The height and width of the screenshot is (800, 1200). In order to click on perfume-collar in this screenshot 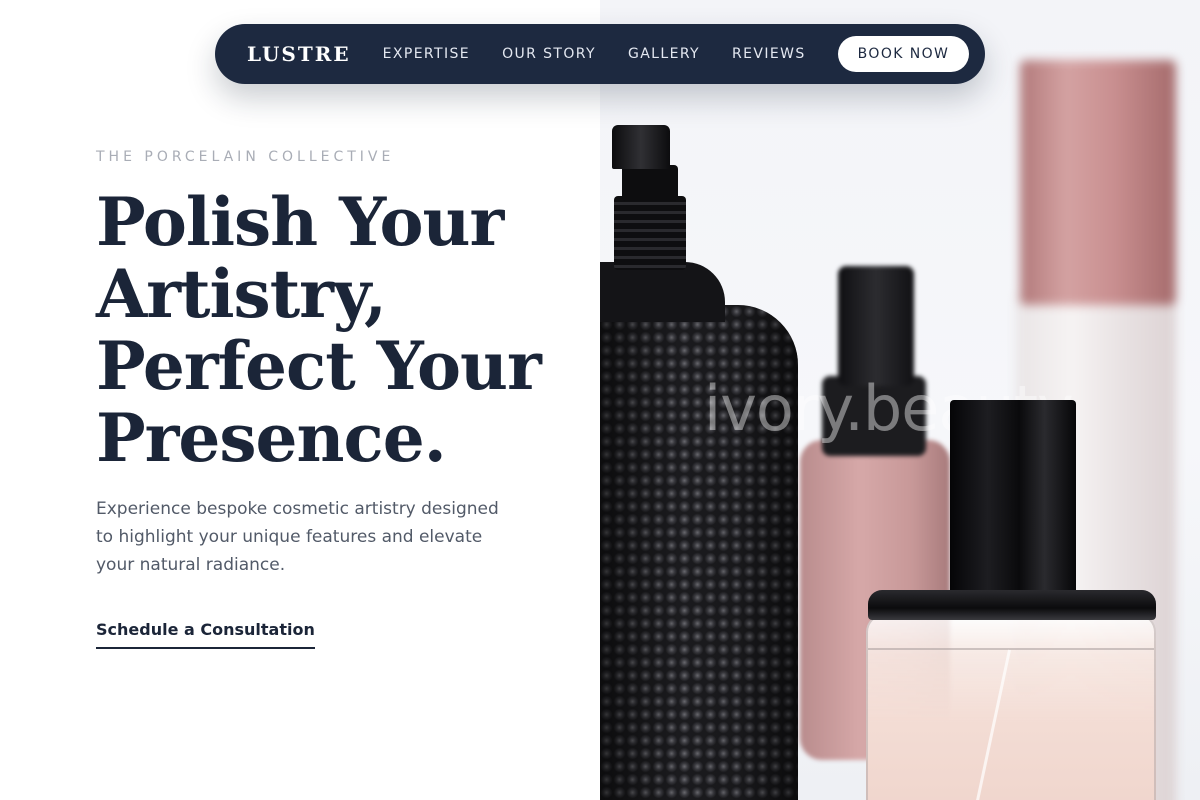, I will do `click(1012, 605)`.